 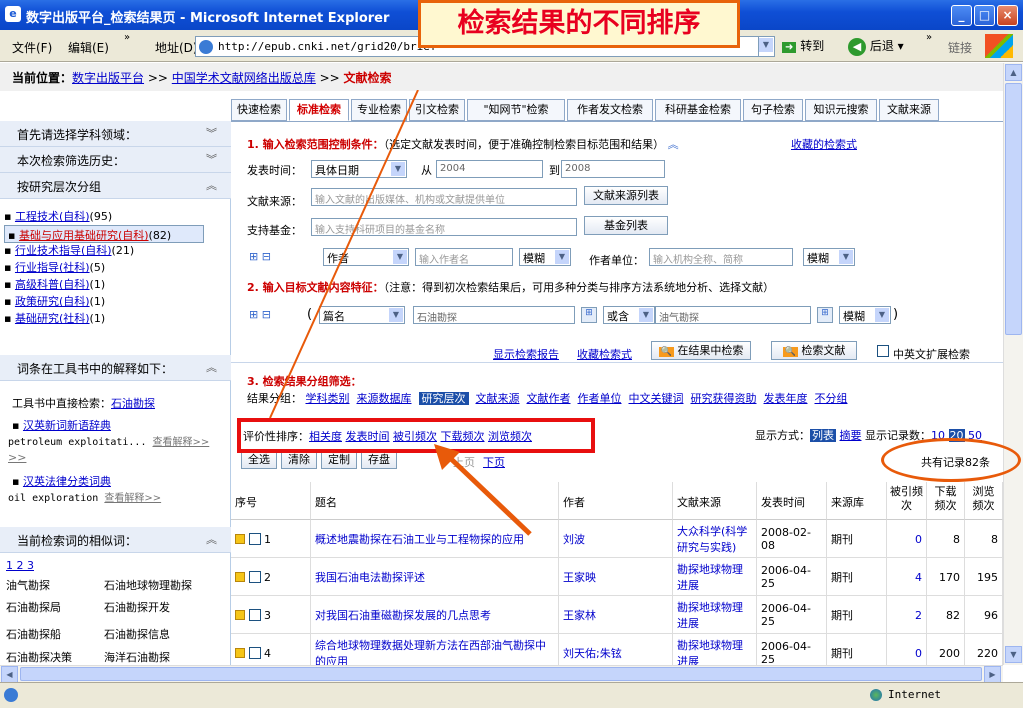 What do you see at coordinates (1007, 15) in the screenshot?
I see `close-button: ×` at bounding box center [1007, 15].